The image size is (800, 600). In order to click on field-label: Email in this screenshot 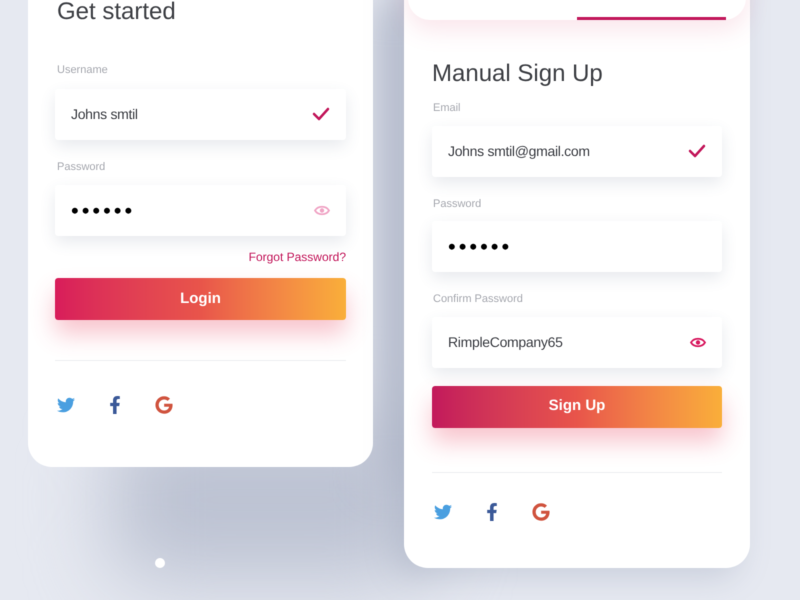, I will do `click(447, 108)`.